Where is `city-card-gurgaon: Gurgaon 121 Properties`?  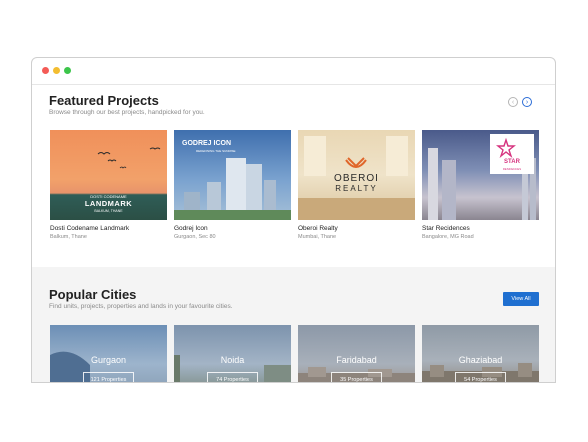 city-card-gurgaon: Gurgaon 121 Properties is located at coordinates (108, 353).